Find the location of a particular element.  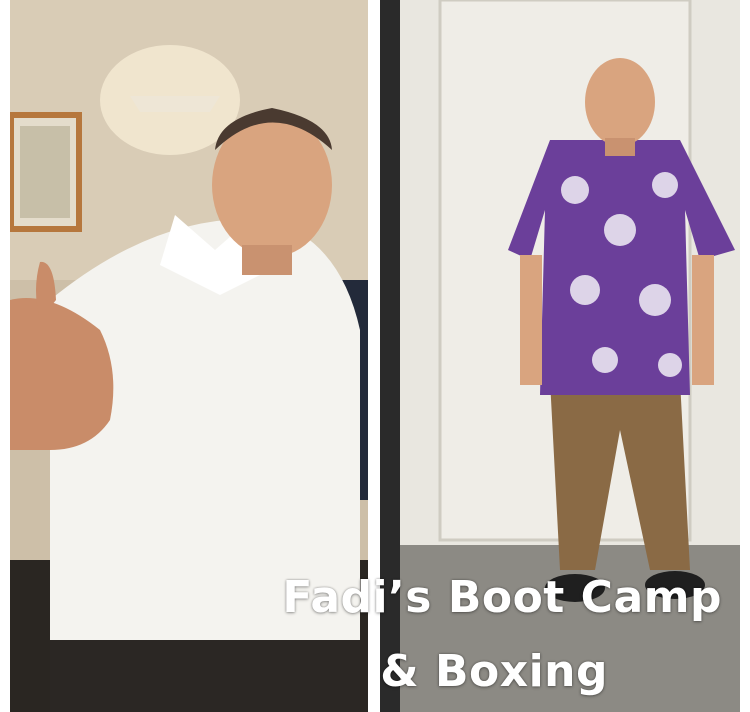

wall-lamp is located at coordinates (175, 104).